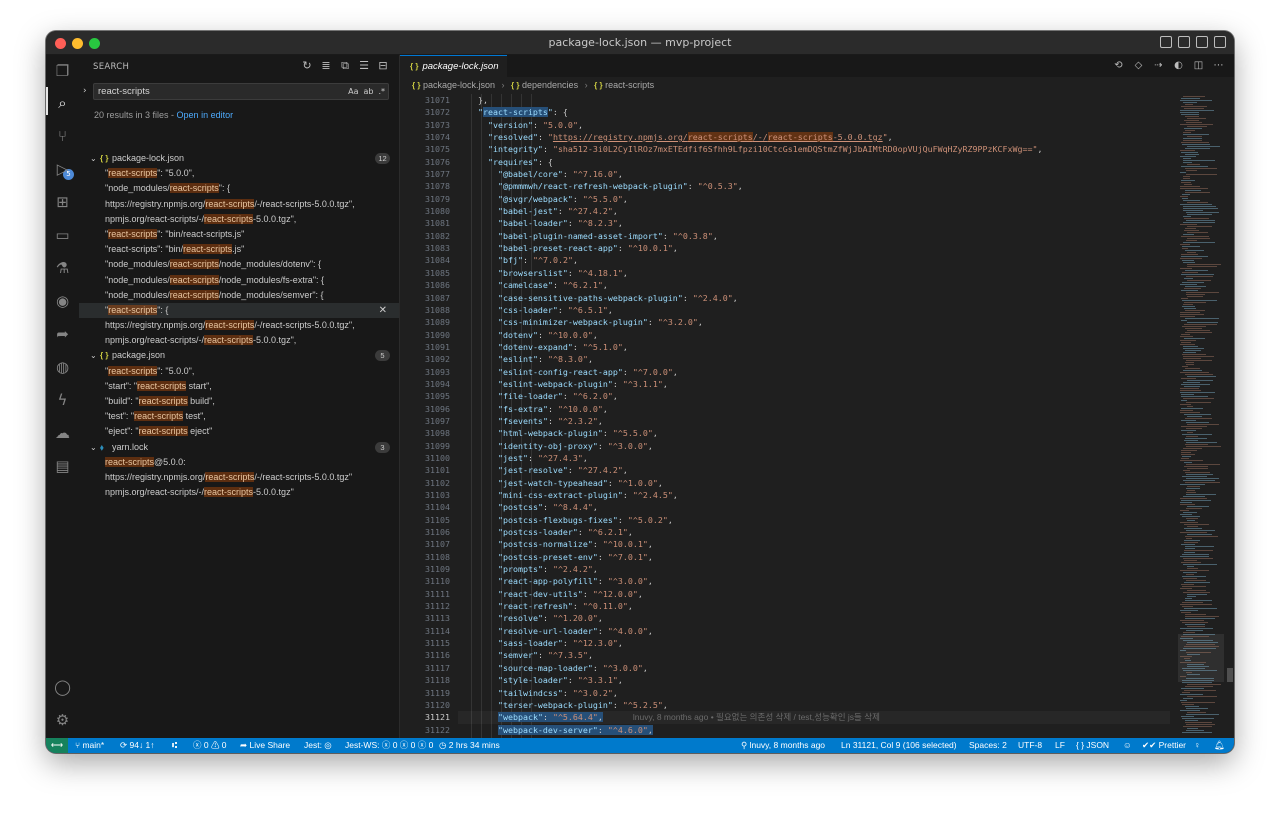 This screenshot has height=814, width=1280. What do you see at coordinates (57, 745) in the screenshot?
I see `remote-indicator-icon: ⟷` at bounding box center [57, 745].